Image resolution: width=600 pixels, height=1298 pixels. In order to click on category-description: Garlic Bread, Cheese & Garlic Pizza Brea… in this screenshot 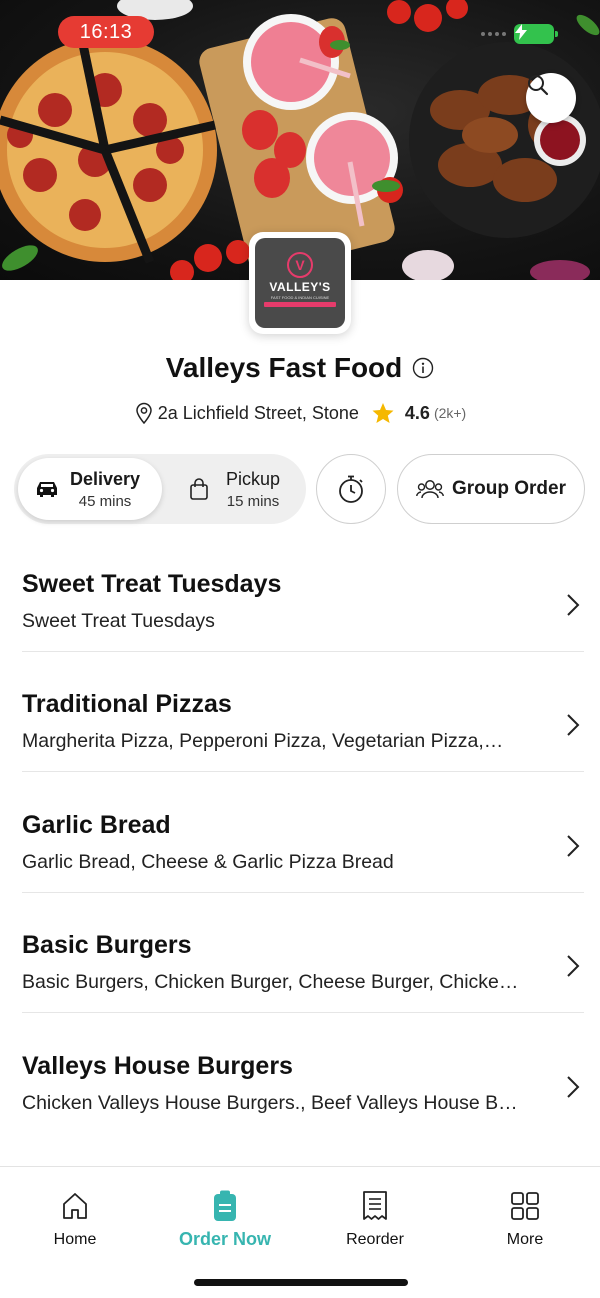, I will do `click(208, 862)`.